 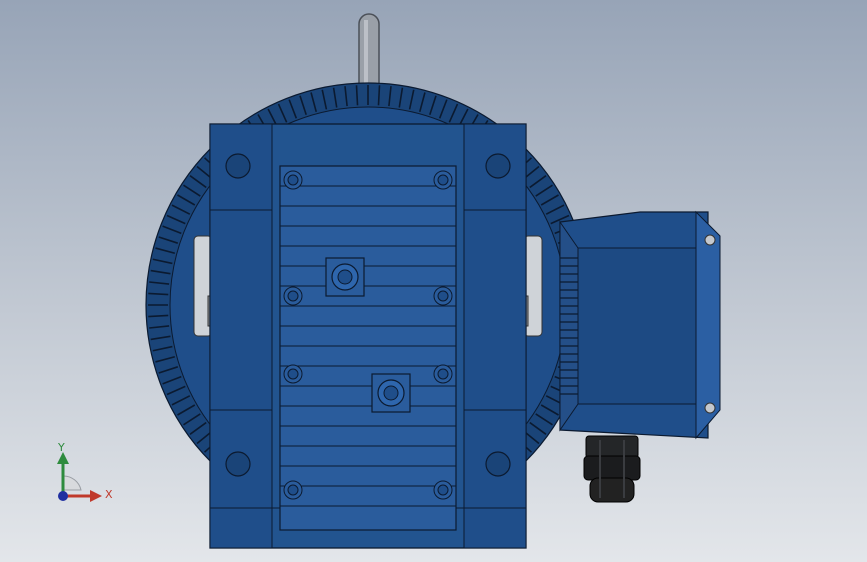 I want to click on output-shaft-boss-lower, so click(x=391, y=393).